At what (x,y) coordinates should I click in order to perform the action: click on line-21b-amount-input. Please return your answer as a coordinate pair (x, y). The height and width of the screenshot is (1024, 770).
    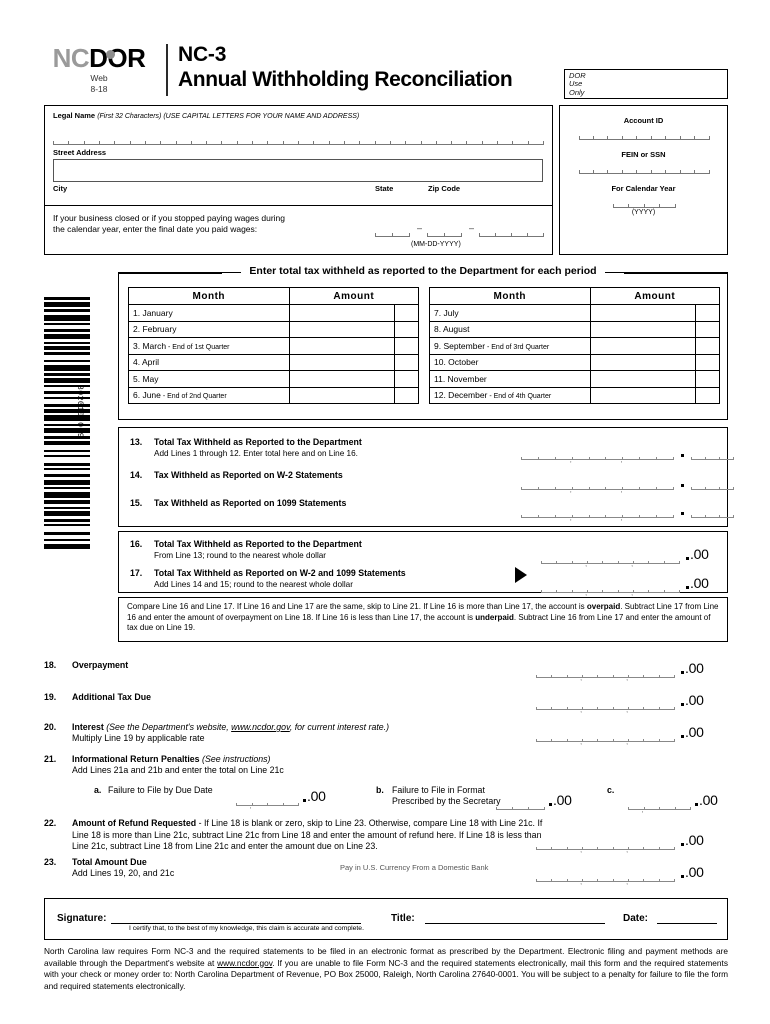
    Looking at the image, I should click on (520, 805).